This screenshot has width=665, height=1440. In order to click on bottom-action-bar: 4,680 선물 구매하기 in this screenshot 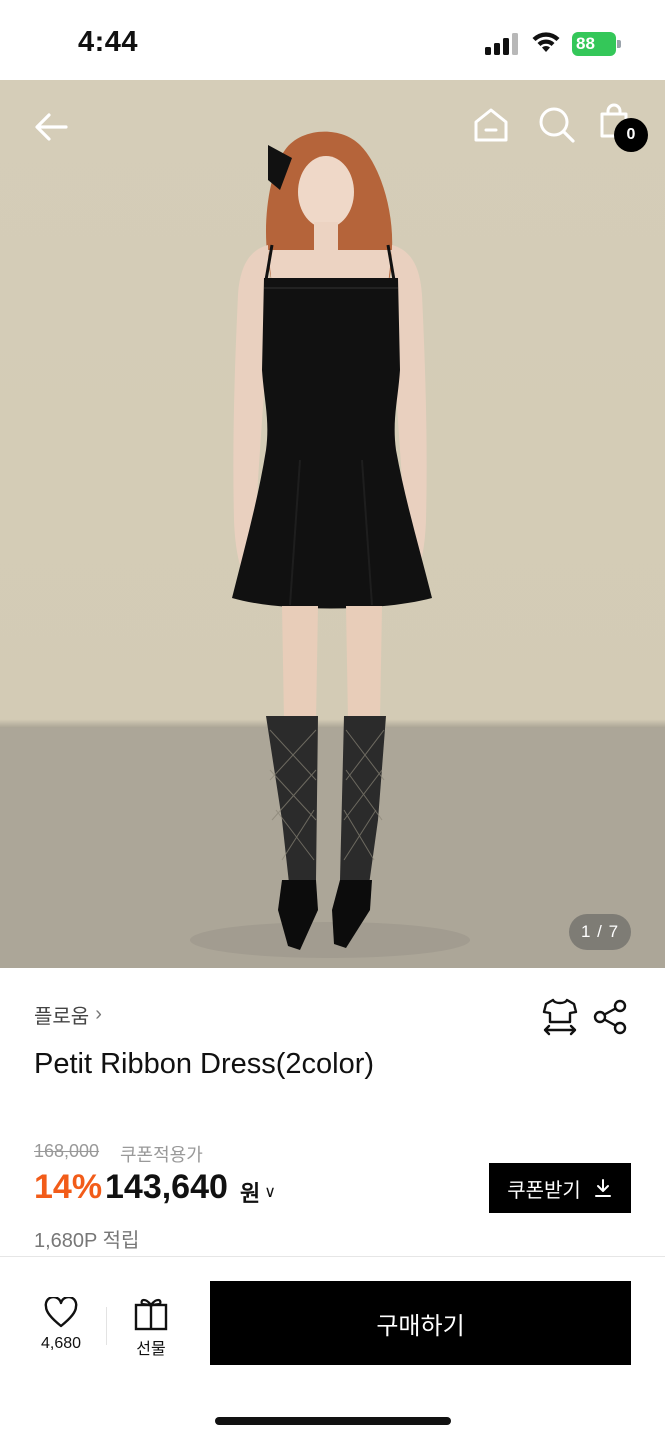, I will do `click(332, 1348)`.